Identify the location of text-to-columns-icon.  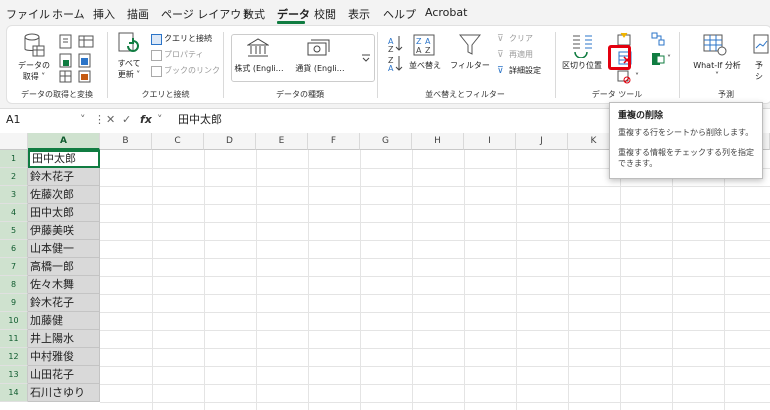
(582, 46).